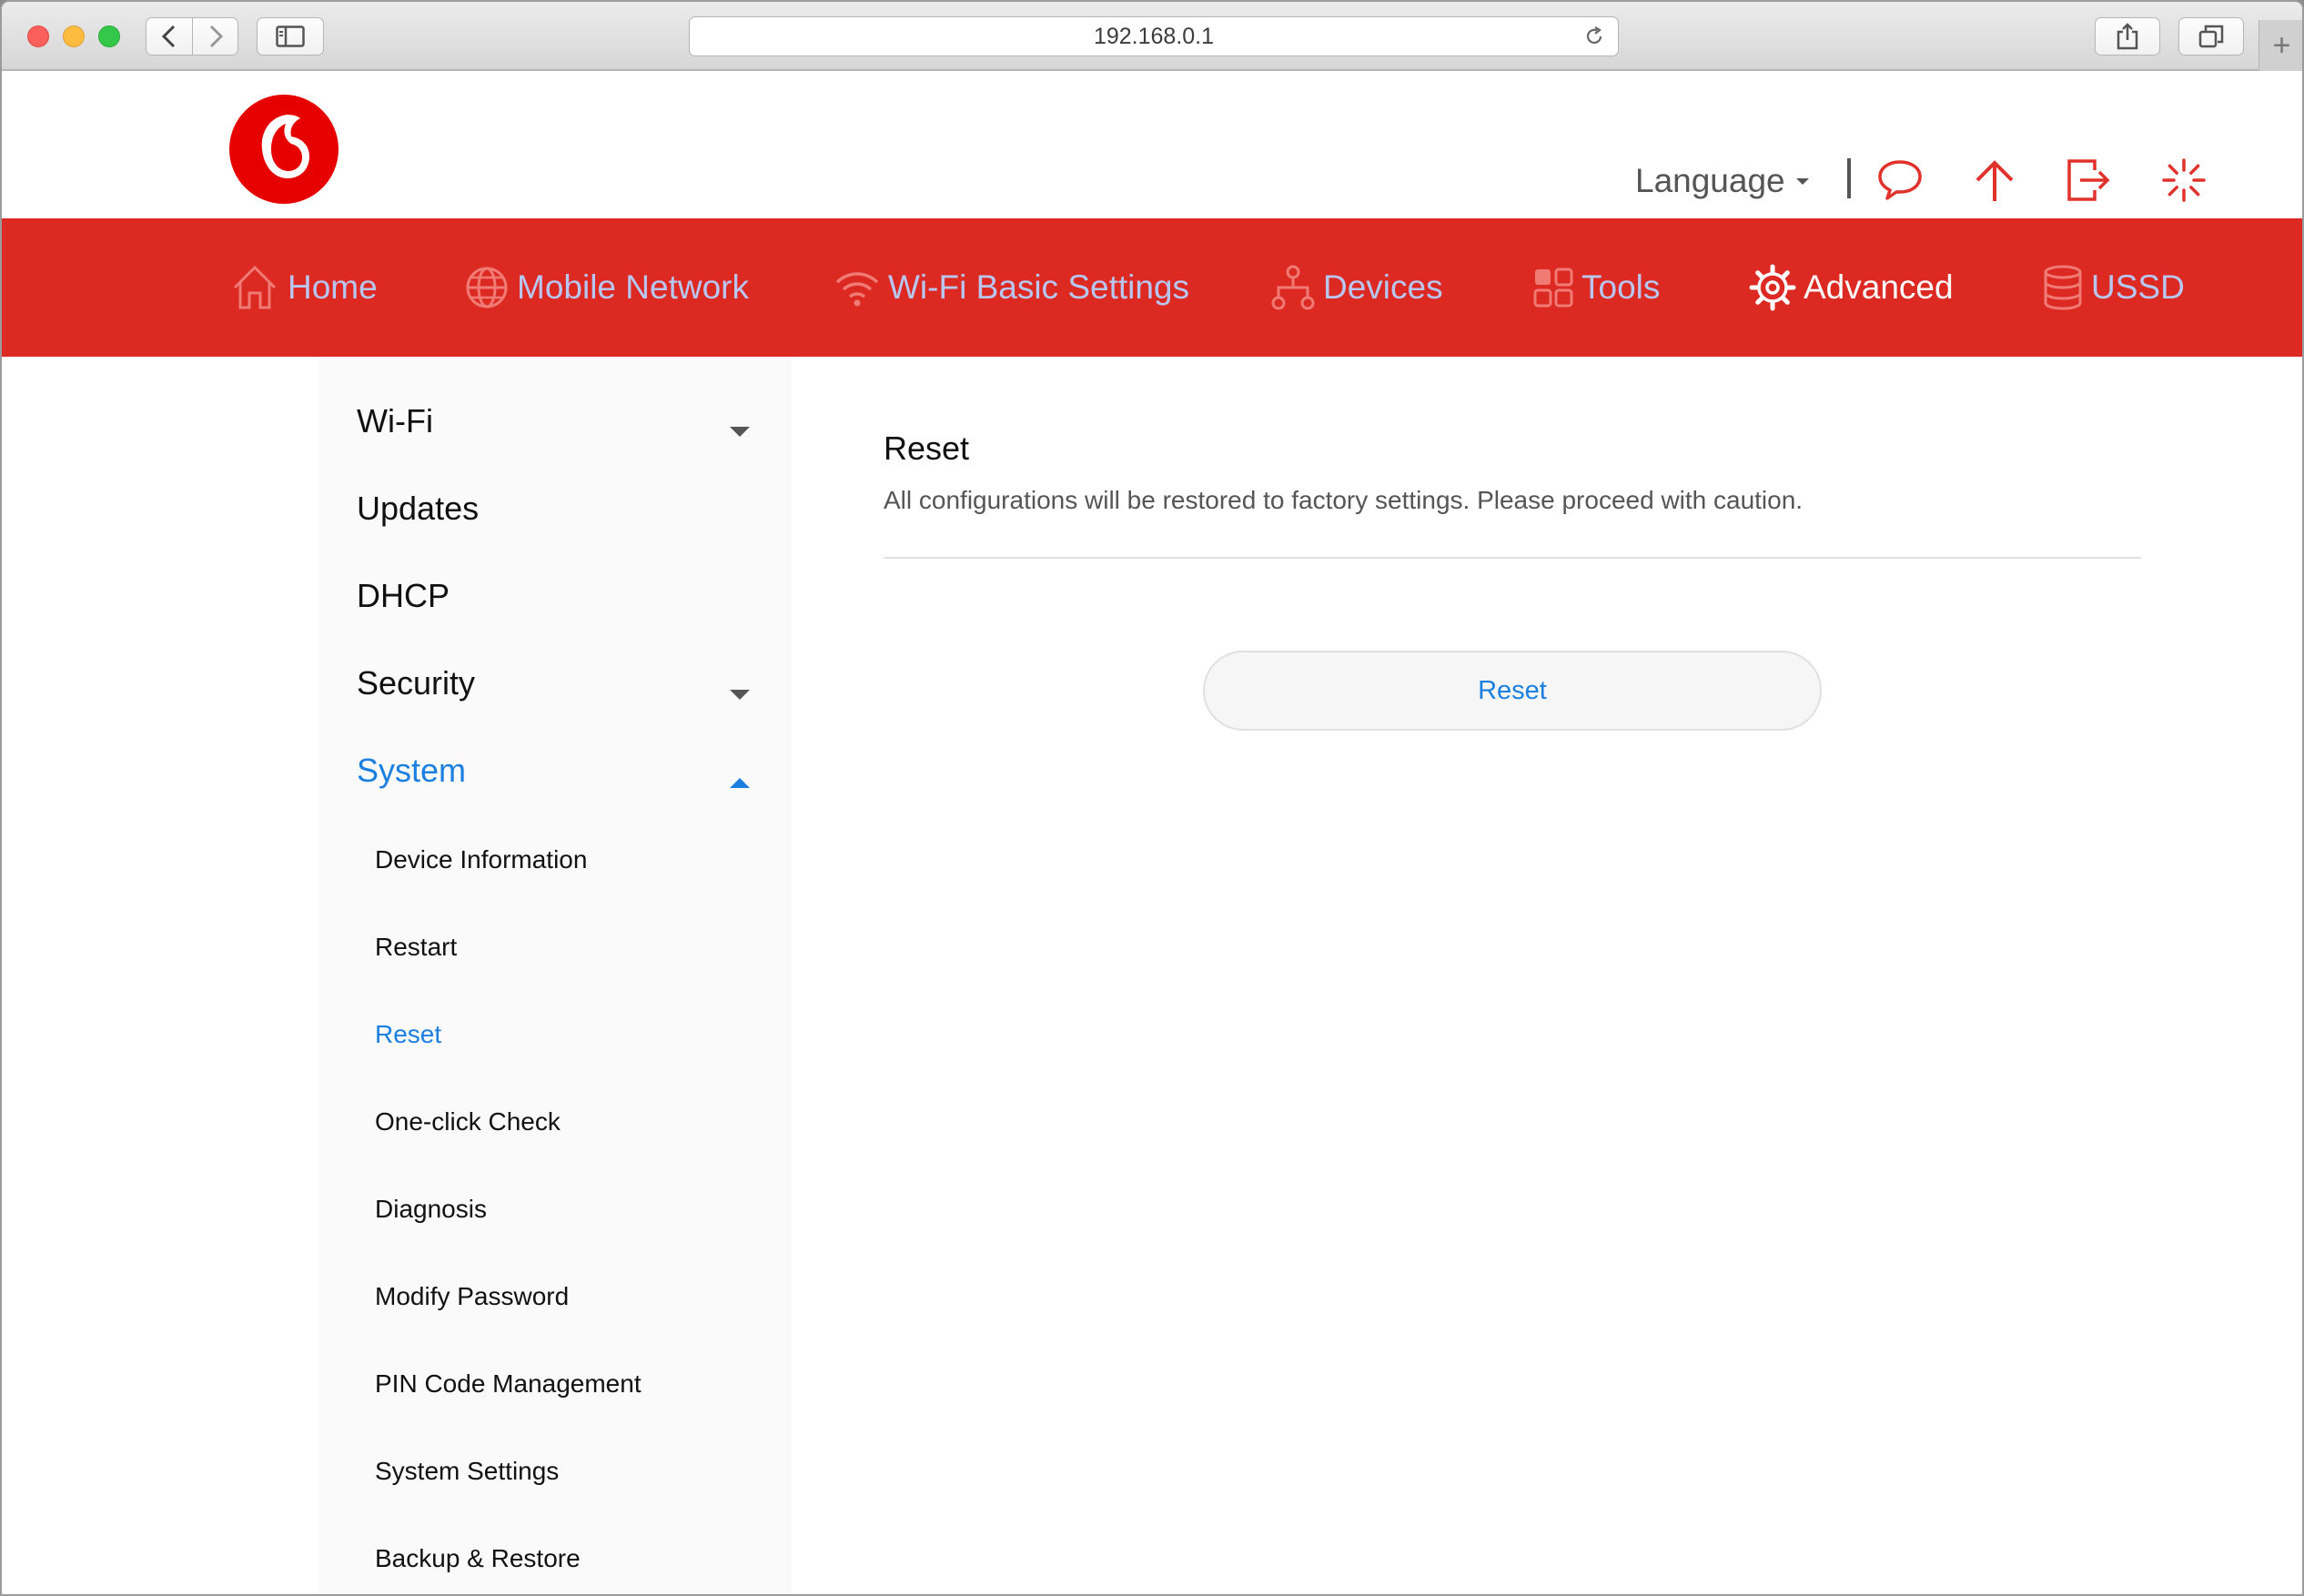  I want to click on zoom-window-button, so click(109, 36).